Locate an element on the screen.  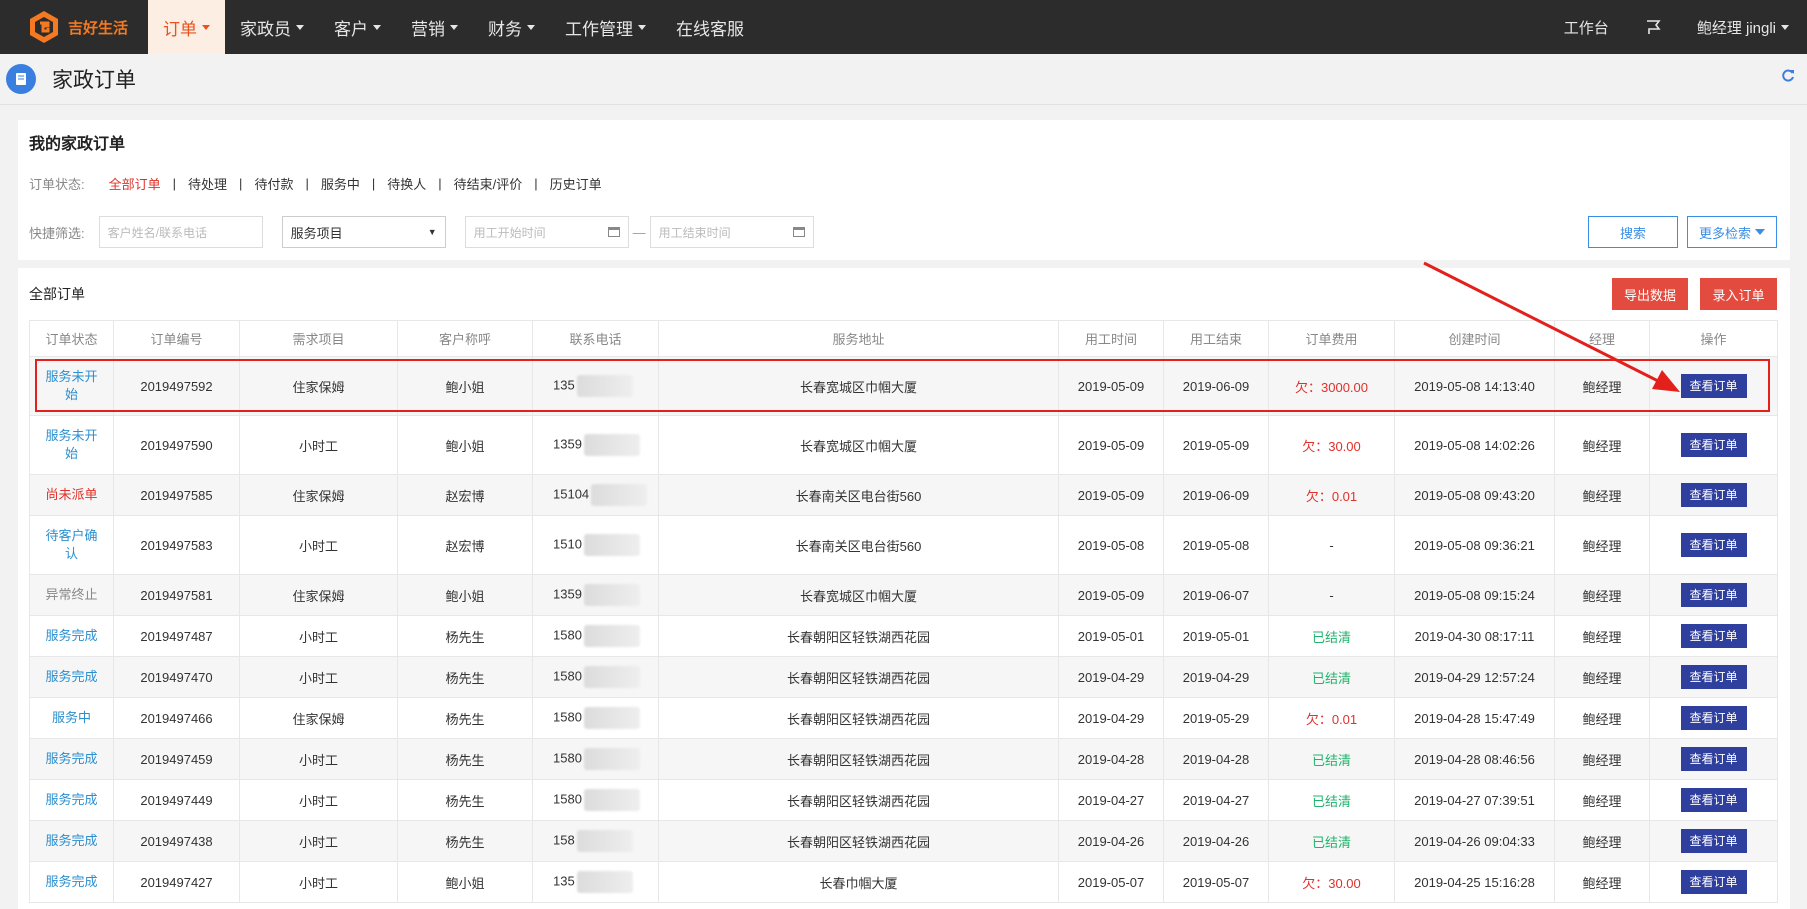
column-header: 订单状态 is located at coordinates (71, 338).